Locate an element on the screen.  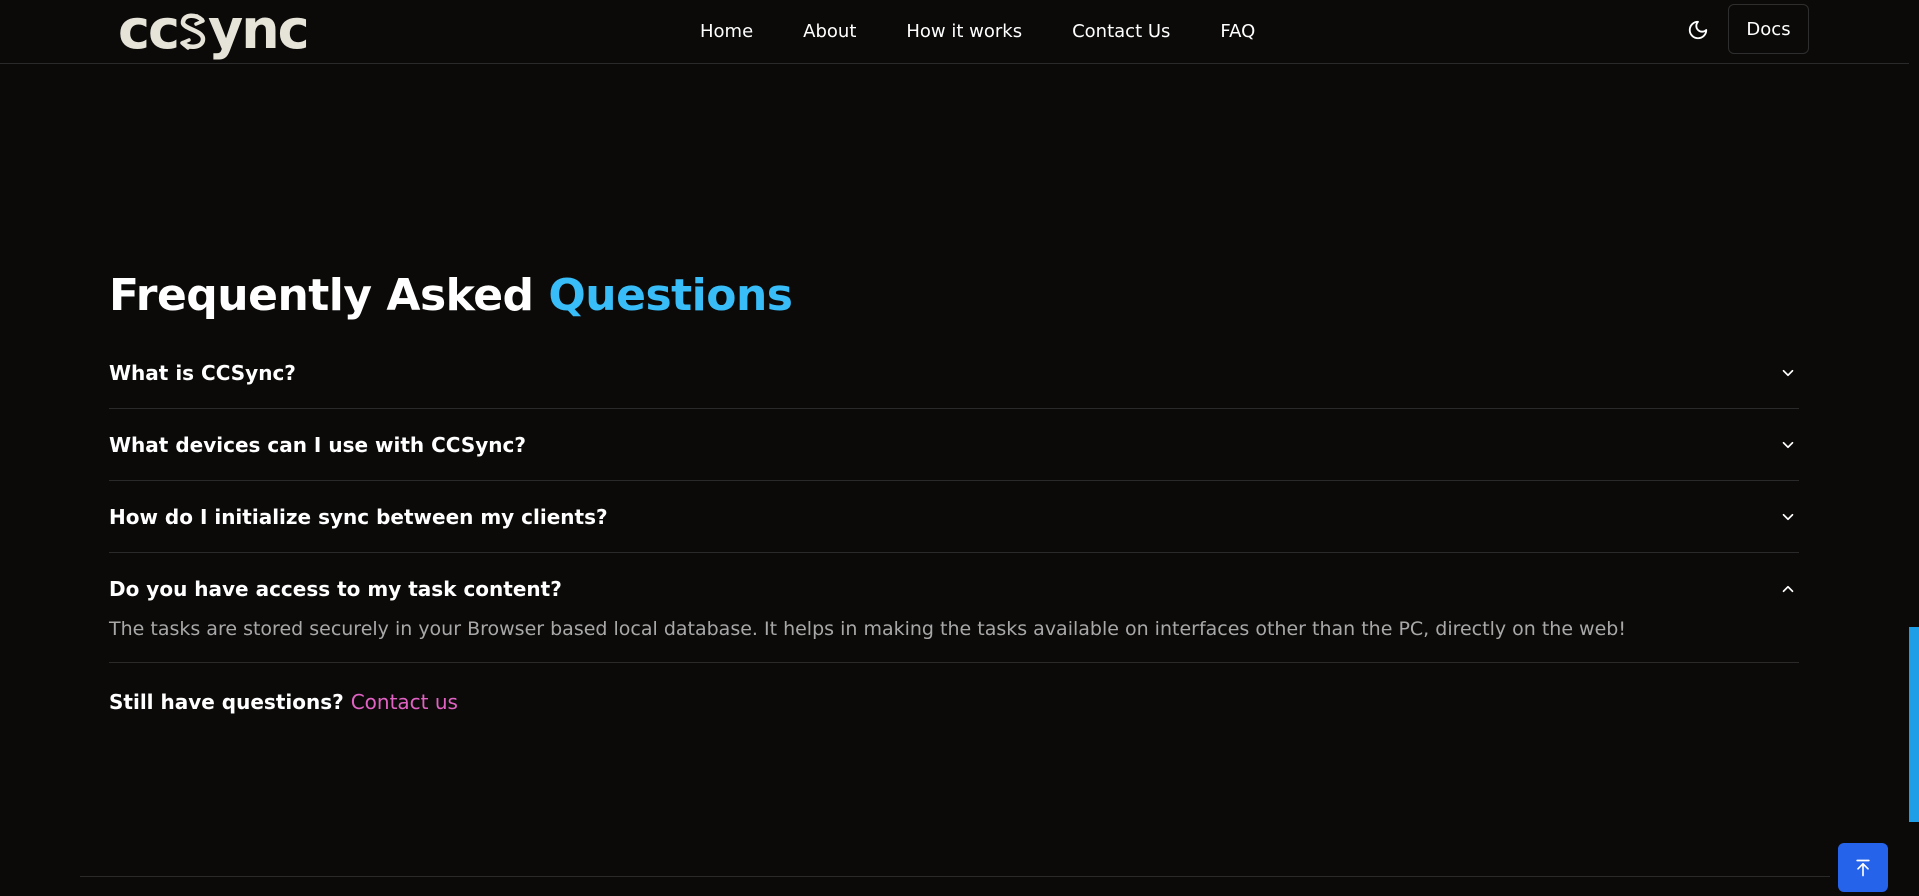
nav-how-it-works: How it works is located at coordinates (964, 31).